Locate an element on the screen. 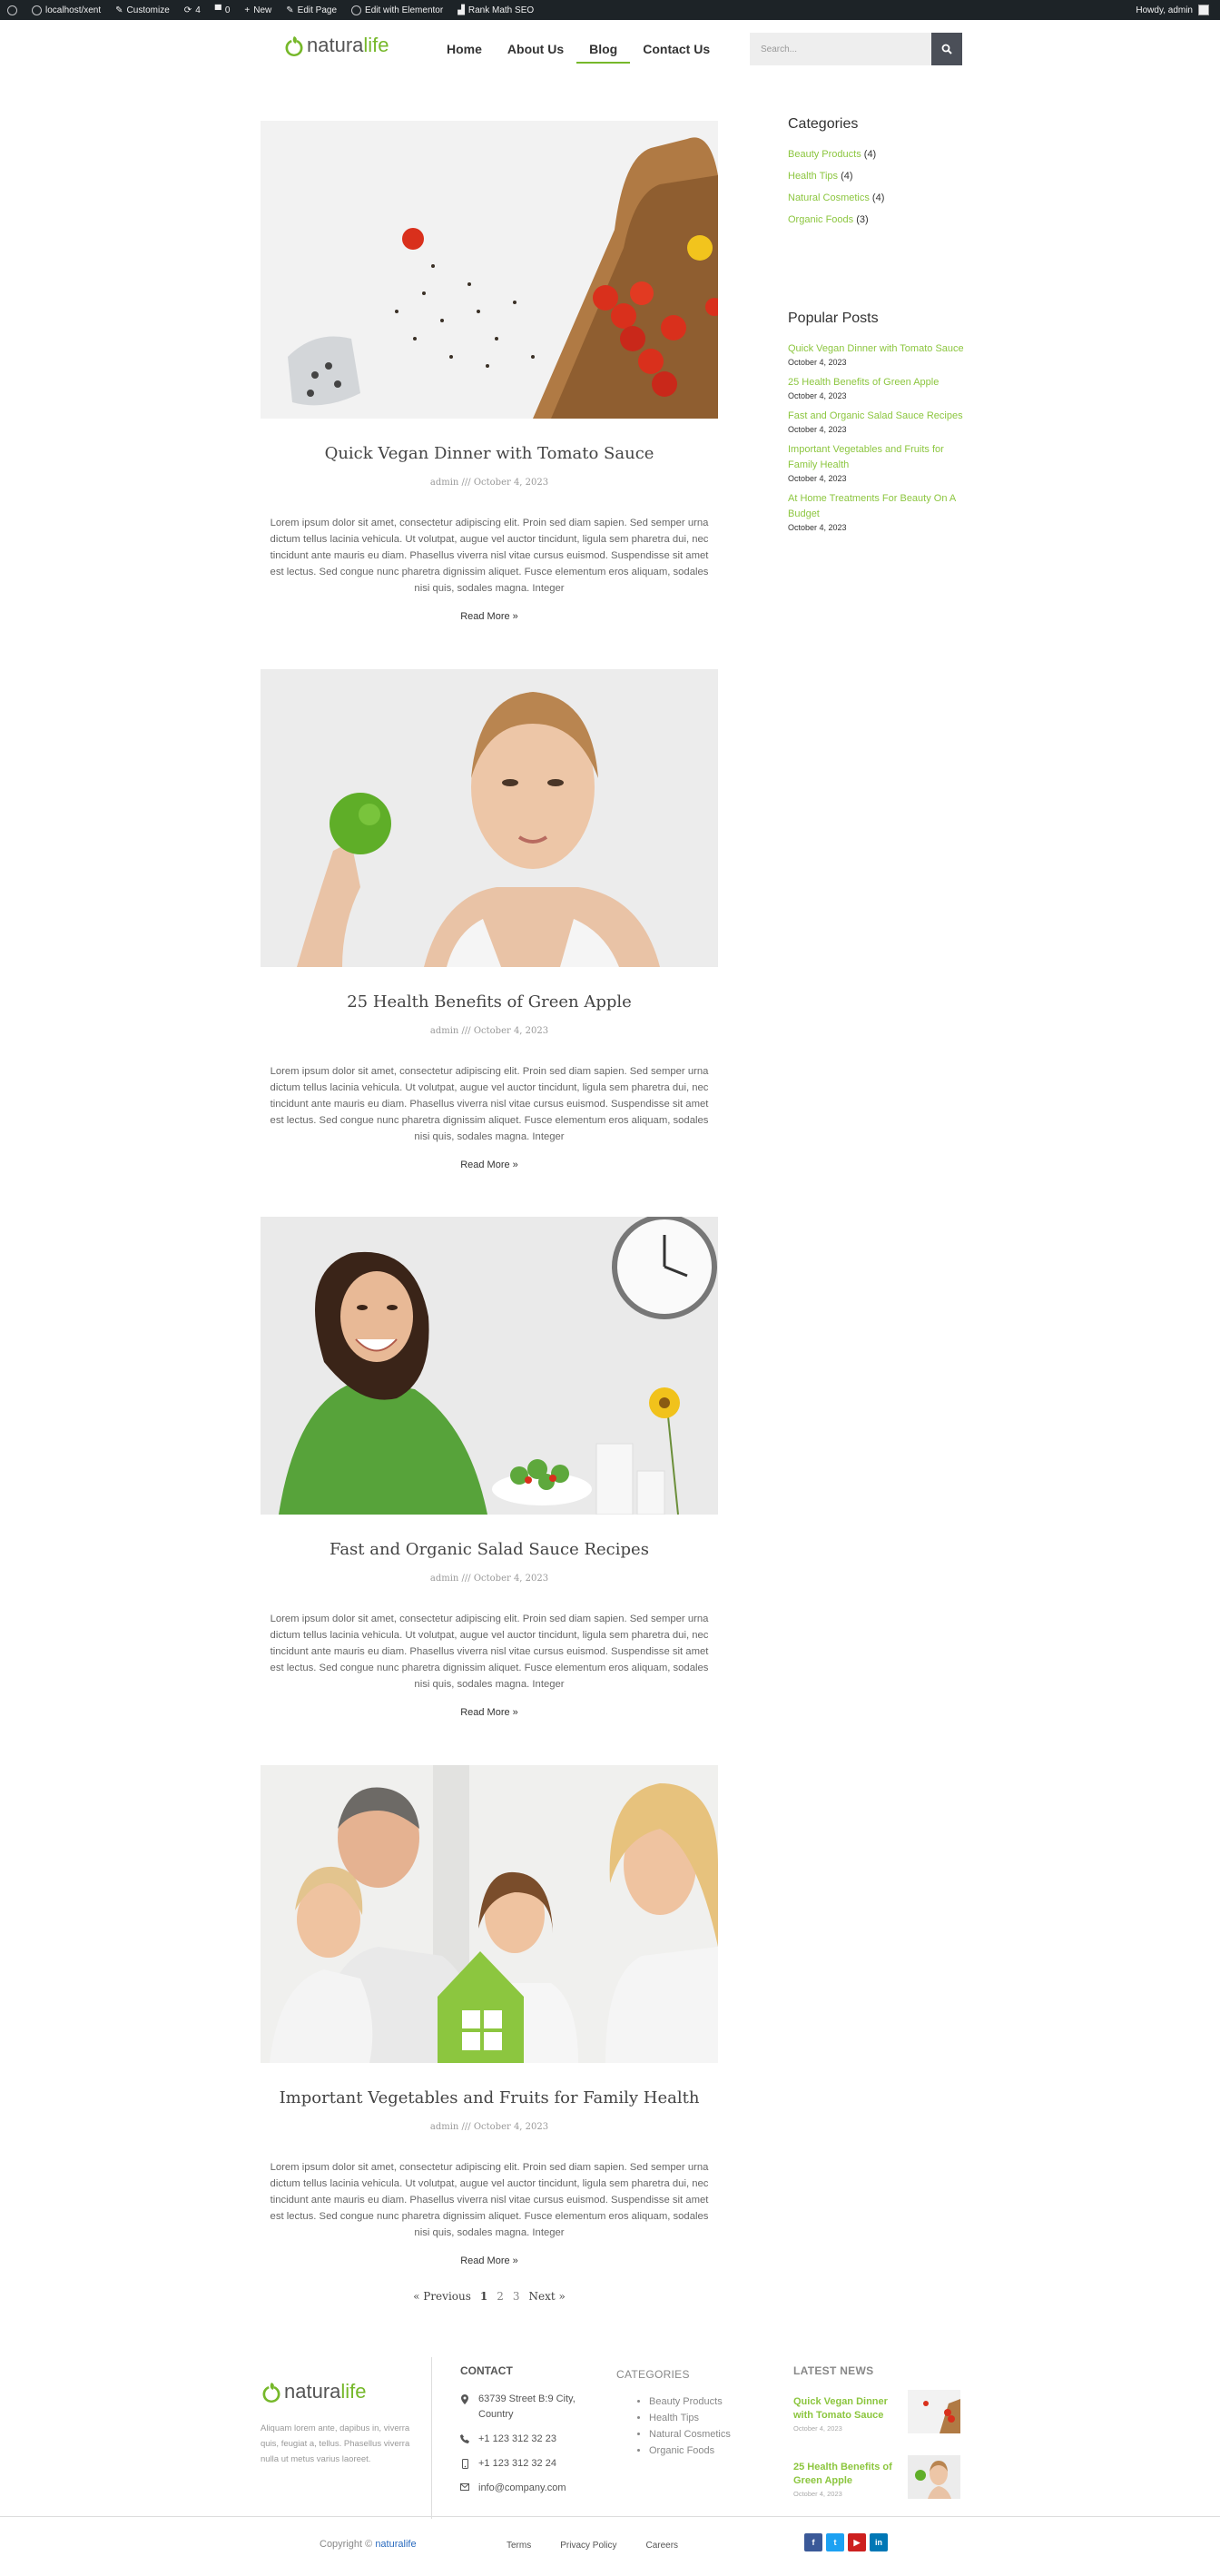  admin-account: Howdy, admin is located at coordinates (1178, 10).